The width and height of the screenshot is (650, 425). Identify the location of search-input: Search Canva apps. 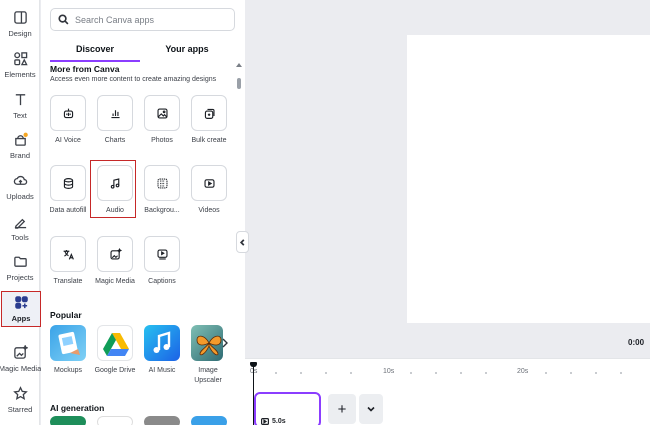
(142, 19).